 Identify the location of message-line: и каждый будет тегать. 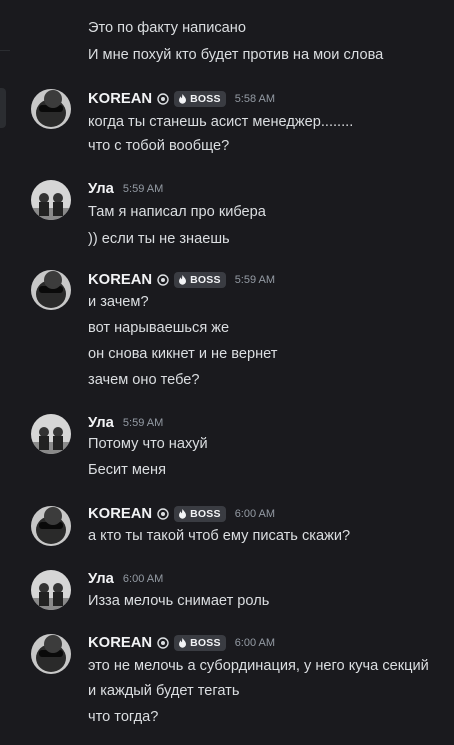
(164, 691).